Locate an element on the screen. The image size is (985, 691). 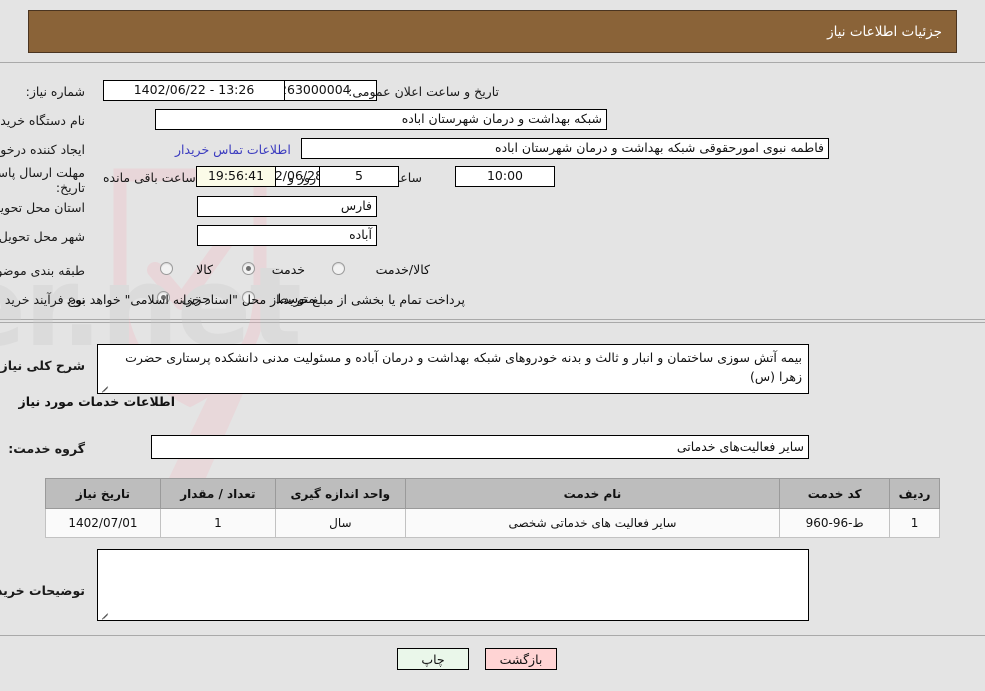
cell-need-date: 1402/07/01 is located at coordinates (103, 523).